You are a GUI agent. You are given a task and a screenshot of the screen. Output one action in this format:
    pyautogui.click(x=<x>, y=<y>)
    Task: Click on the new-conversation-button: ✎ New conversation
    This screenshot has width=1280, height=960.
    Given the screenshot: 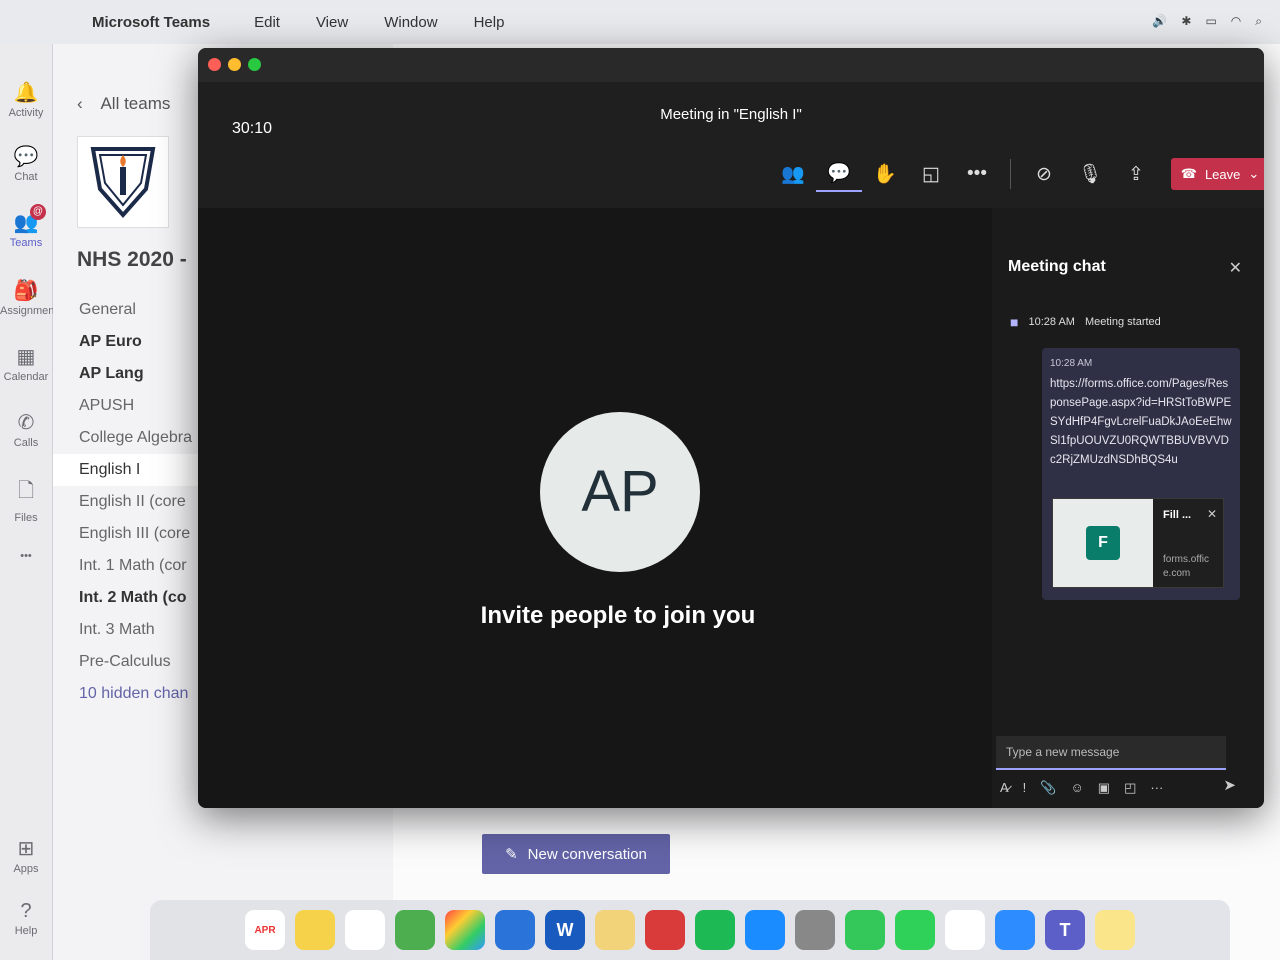 What is the action you would take?
    pyautogui.click(x=576, y=854)
    